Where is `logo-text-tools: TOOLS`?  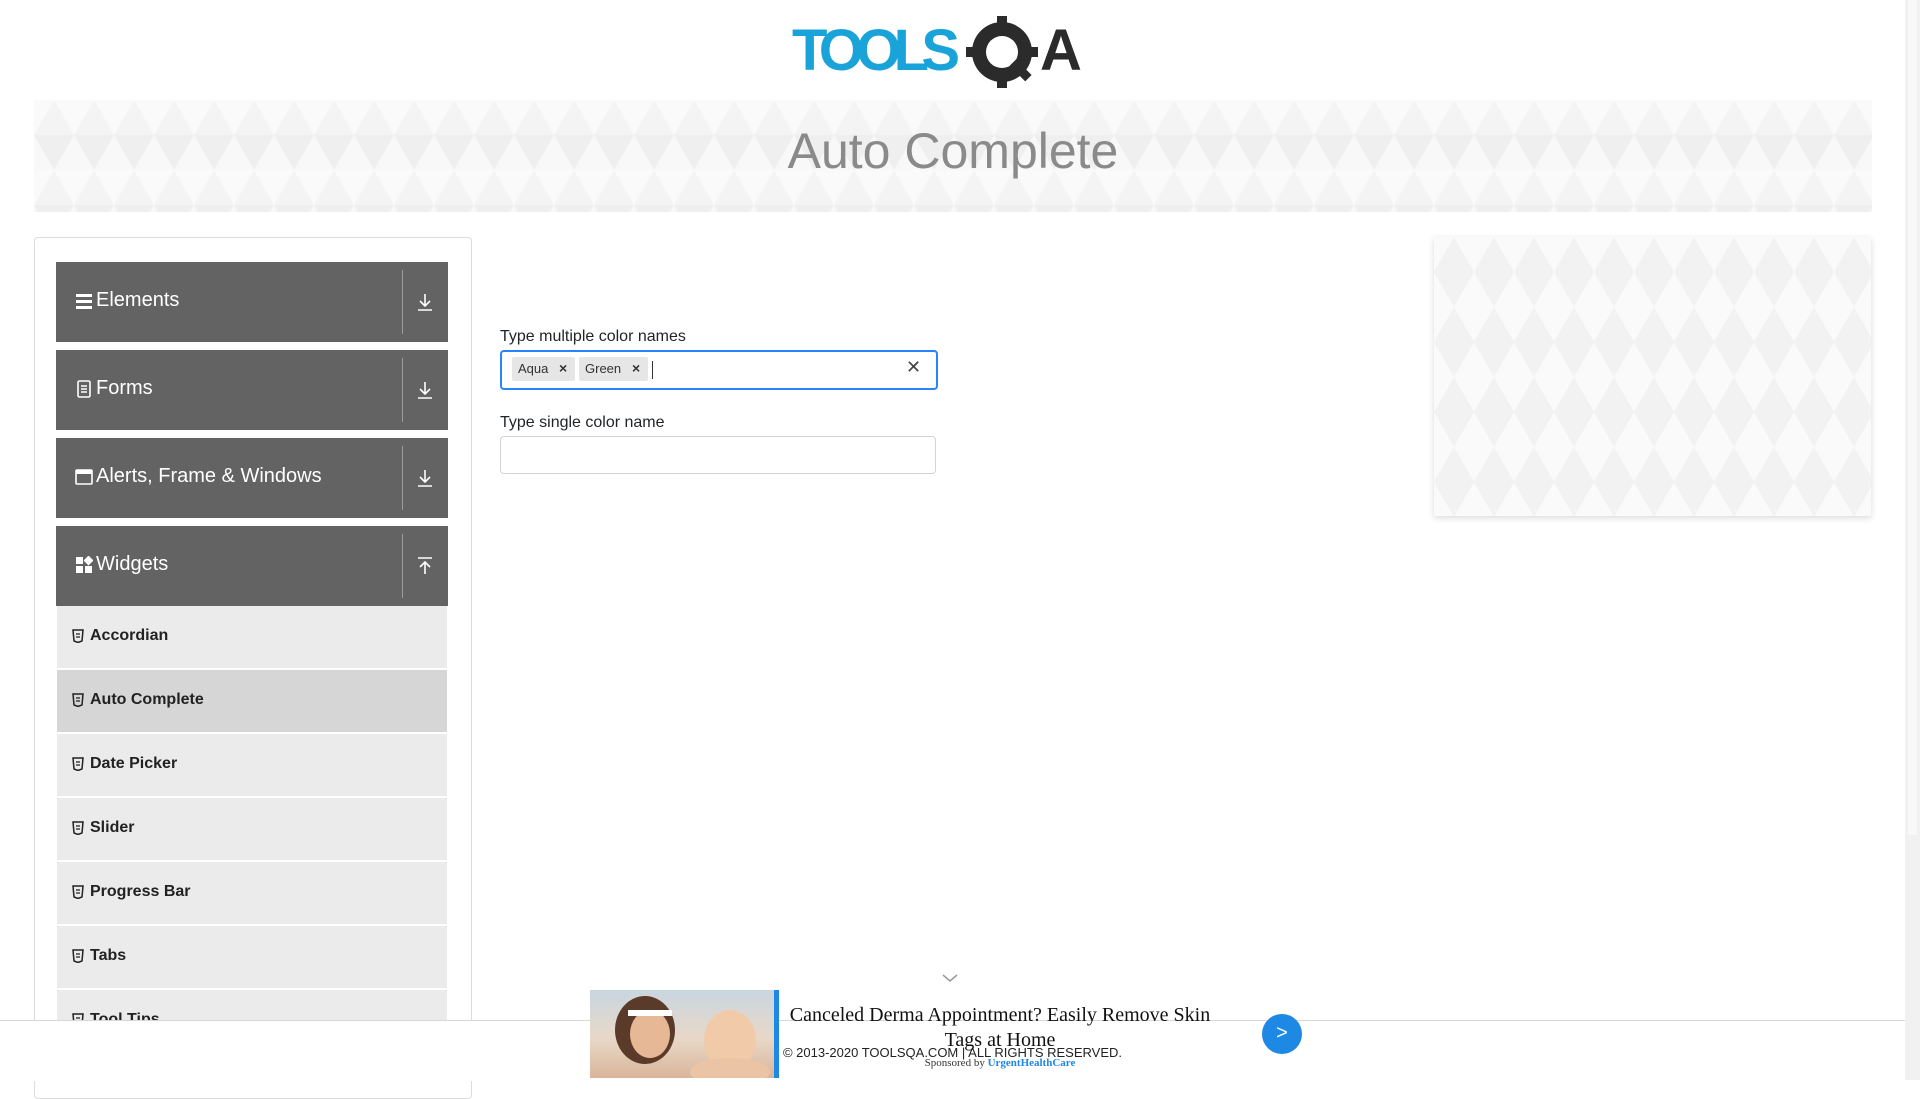
logo-text-tools: TOOLS is located at coordinates (876, 50).